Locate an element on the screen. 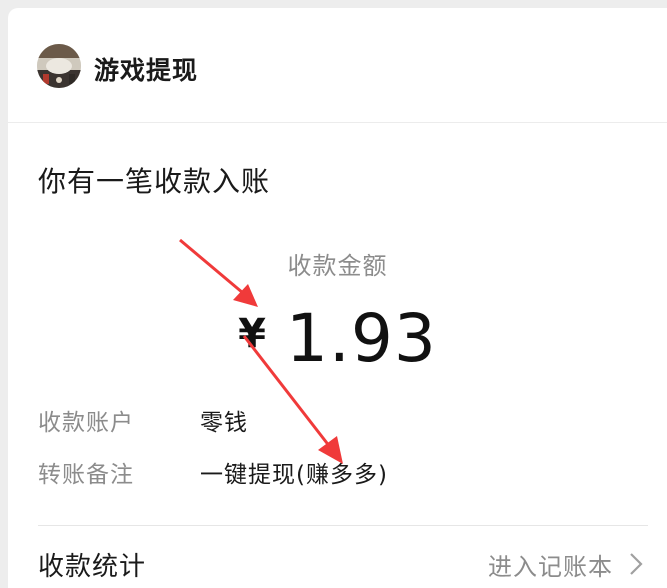  amount-label: 收款金额 is located at coordinates (337, 266).